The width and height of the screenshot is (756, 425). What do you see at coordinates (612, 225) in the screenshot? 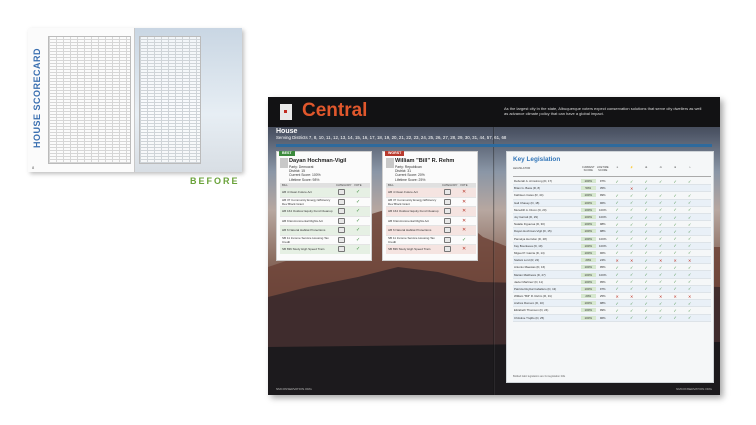
I see `table-row: Natalie Figueroa (D, 30) 100% 98% ✓ ✓ ✓ ✓ ✓ ✓` at bounding box center [612, 225].